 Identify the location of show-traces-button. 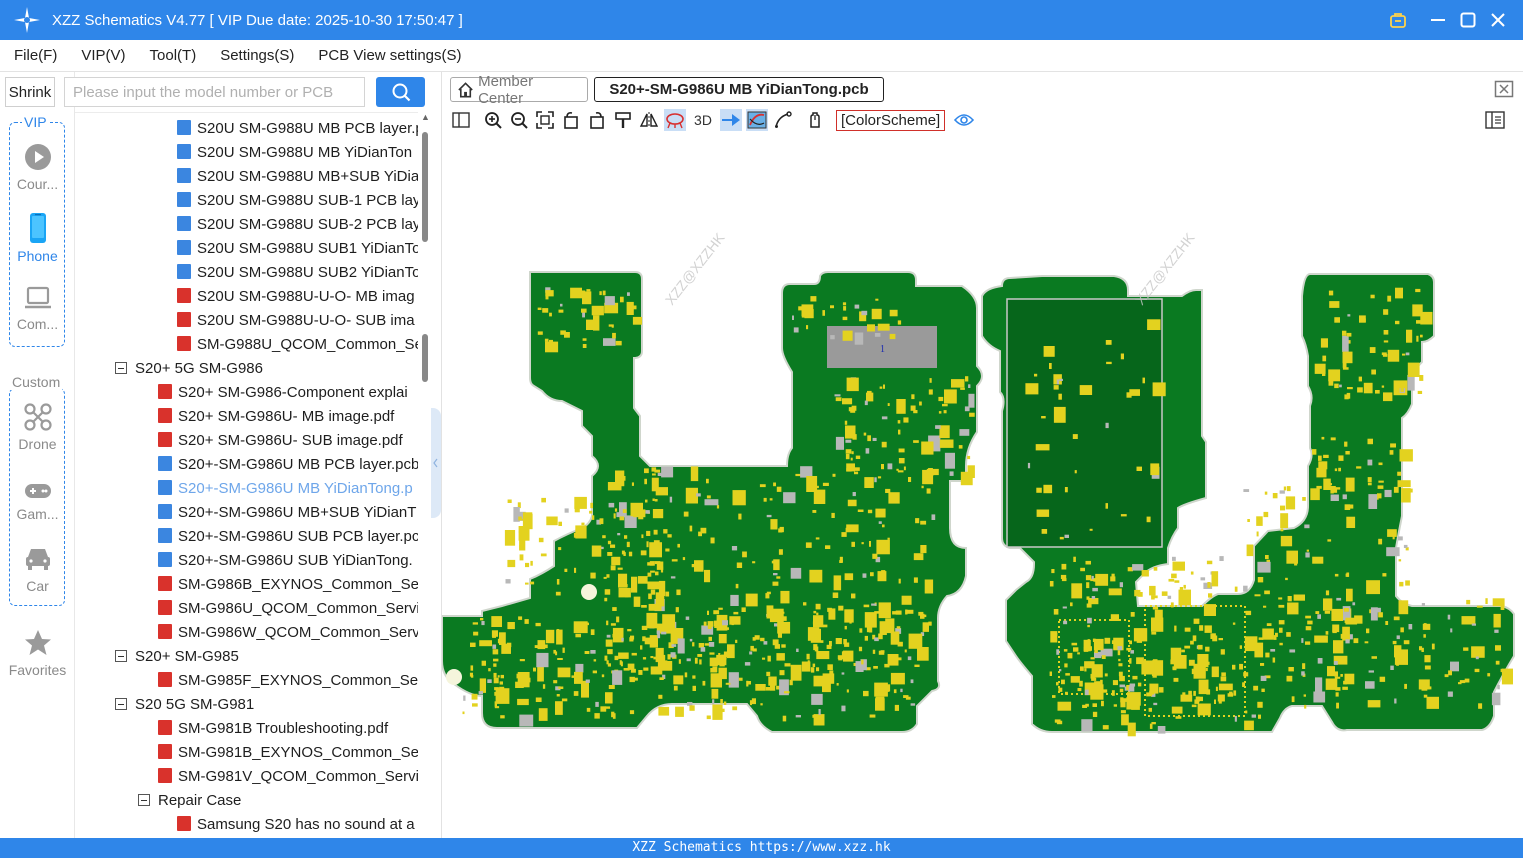
(757, 120).